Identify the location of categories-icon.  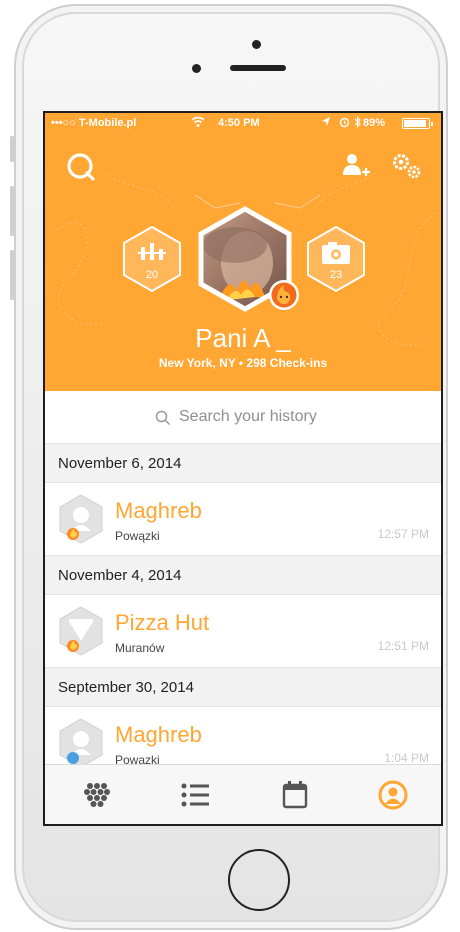
(97, 795).